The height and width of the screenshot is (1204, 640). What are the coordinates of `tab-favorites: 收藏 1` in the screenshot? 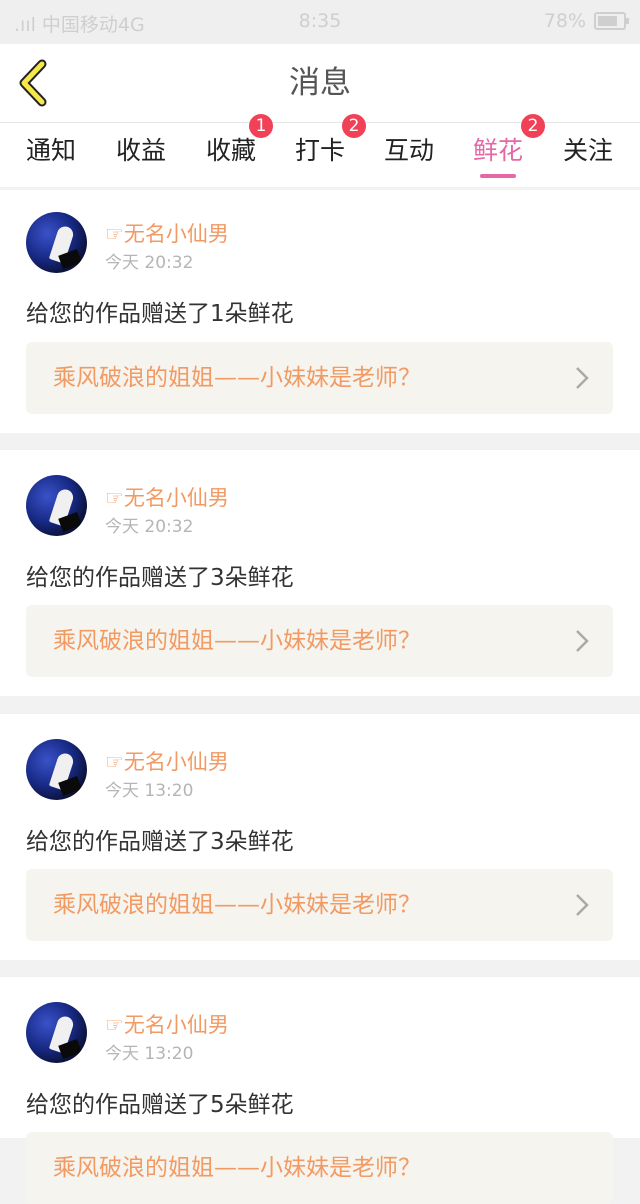 It's located at (232, 150).